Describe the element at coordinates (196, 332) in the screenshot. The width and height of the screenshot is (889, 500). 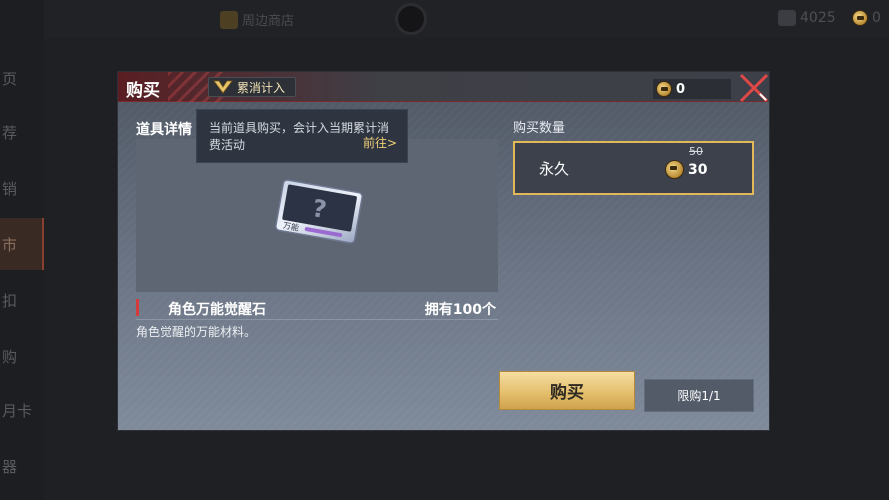
I see `item-description: 角色觉醒的万能材料。` at that location.